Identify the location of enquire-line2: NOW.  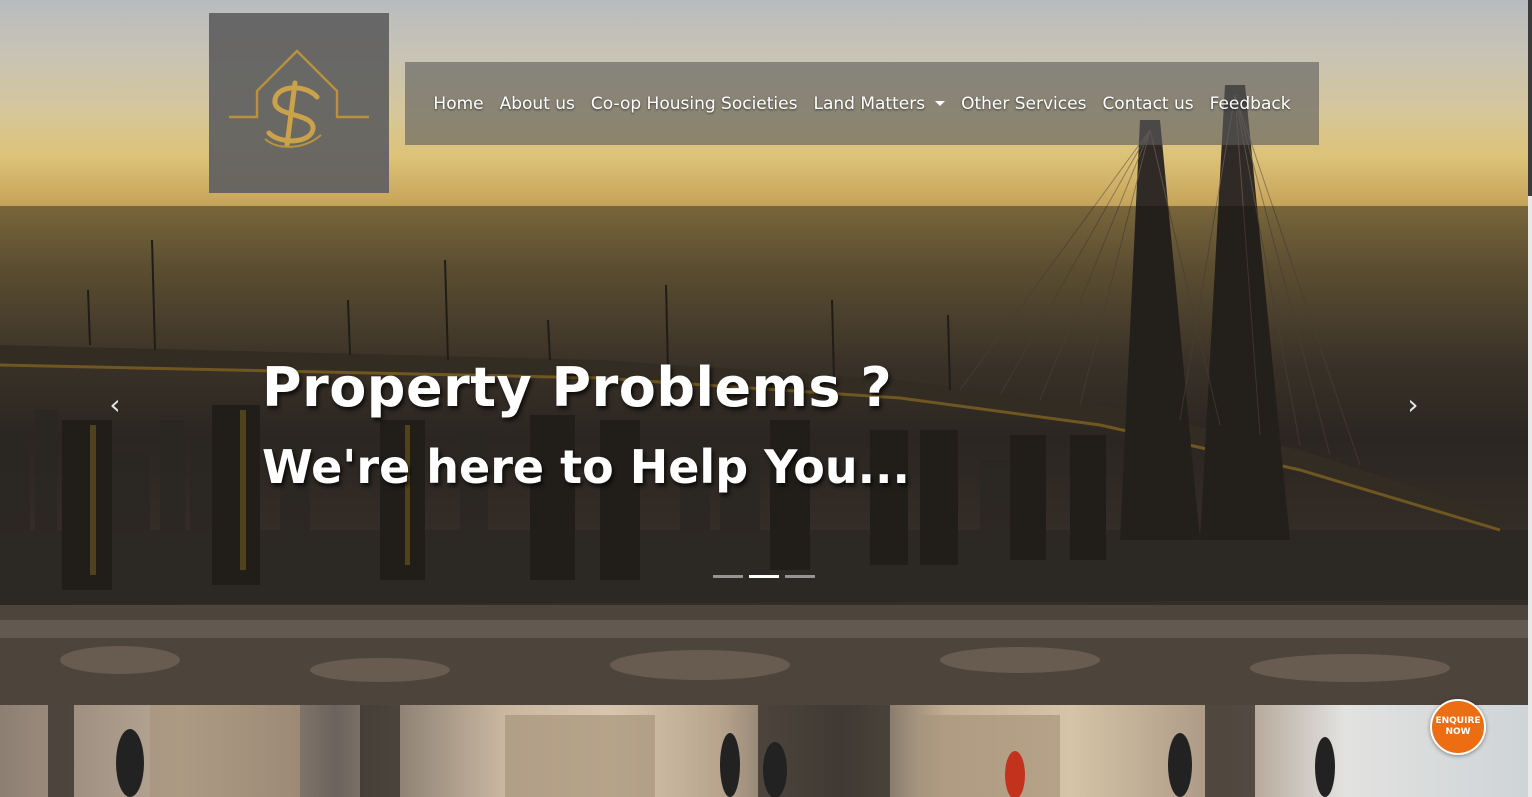
(1458, 732).